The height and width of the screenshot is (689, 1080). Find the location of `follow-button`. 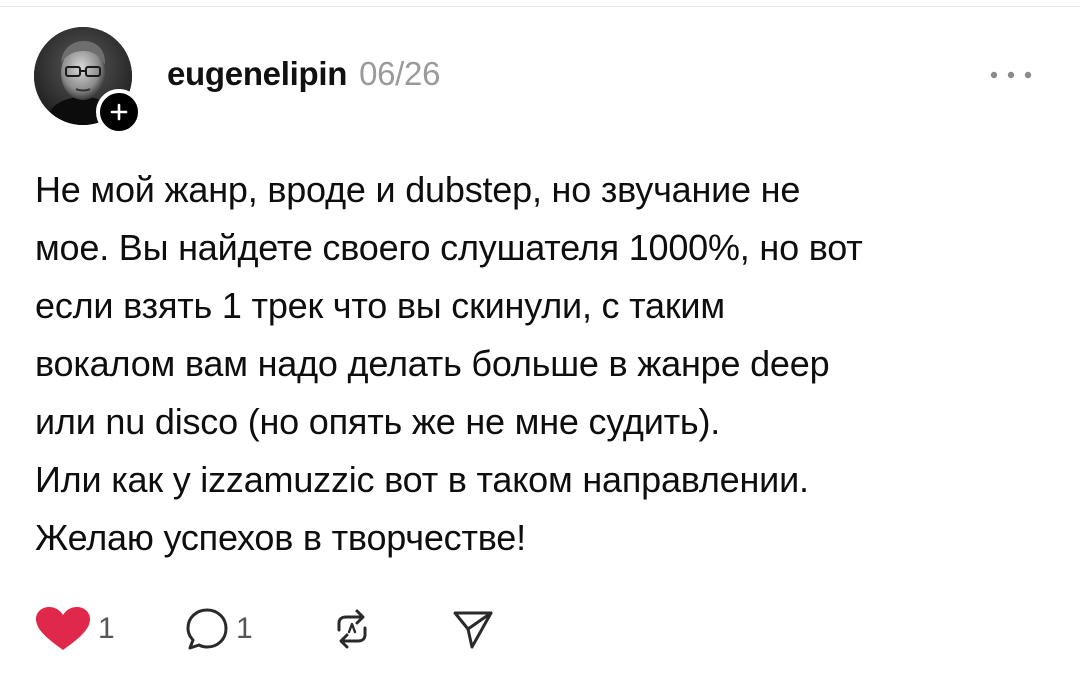

follow-button is located at coordinates (119, 112).